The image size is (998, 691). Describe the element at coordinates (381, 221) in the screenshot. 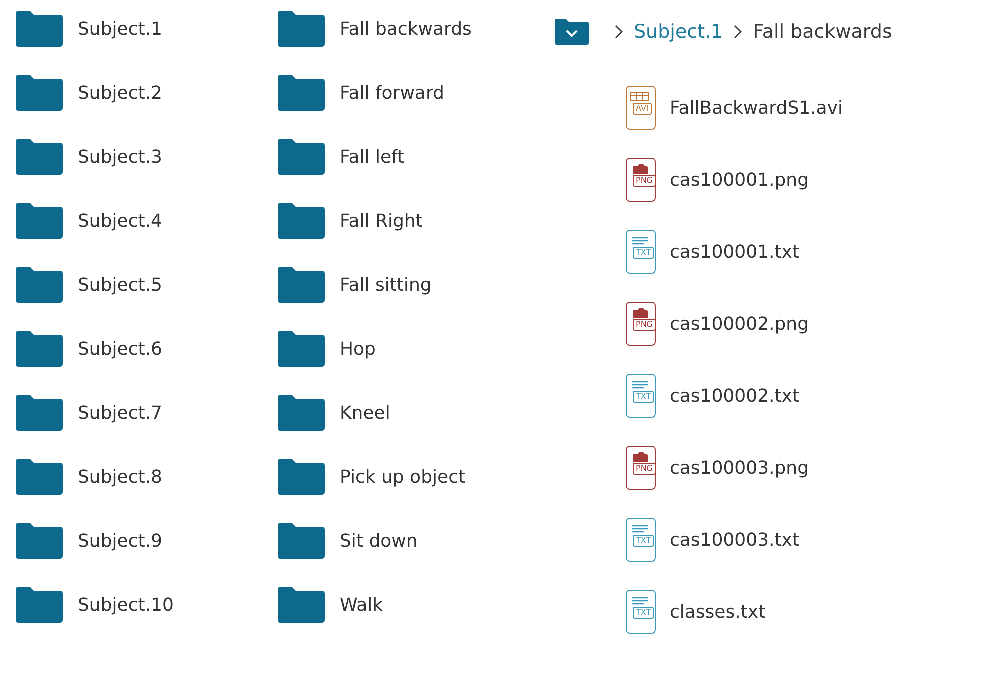

I see `folder-name: Fall Right` at that location.